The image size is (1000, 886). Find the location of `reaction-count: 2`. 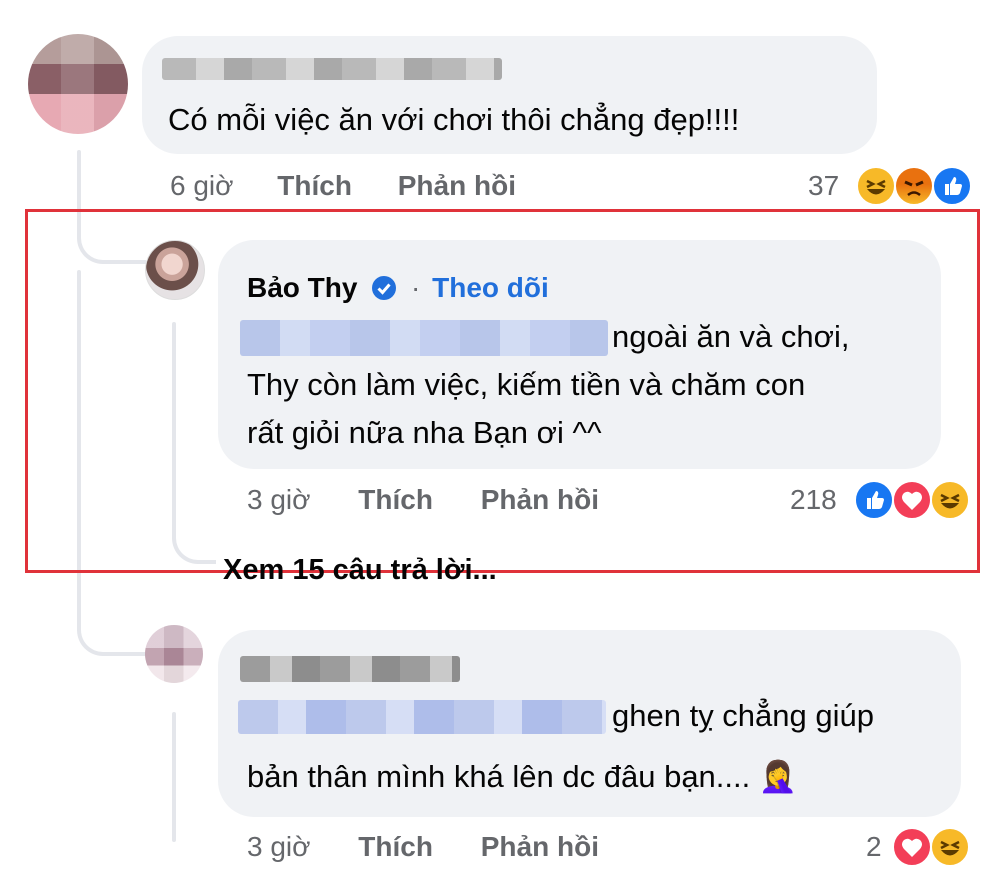

reaction-count: 2 is located at coordinates (874, 847).